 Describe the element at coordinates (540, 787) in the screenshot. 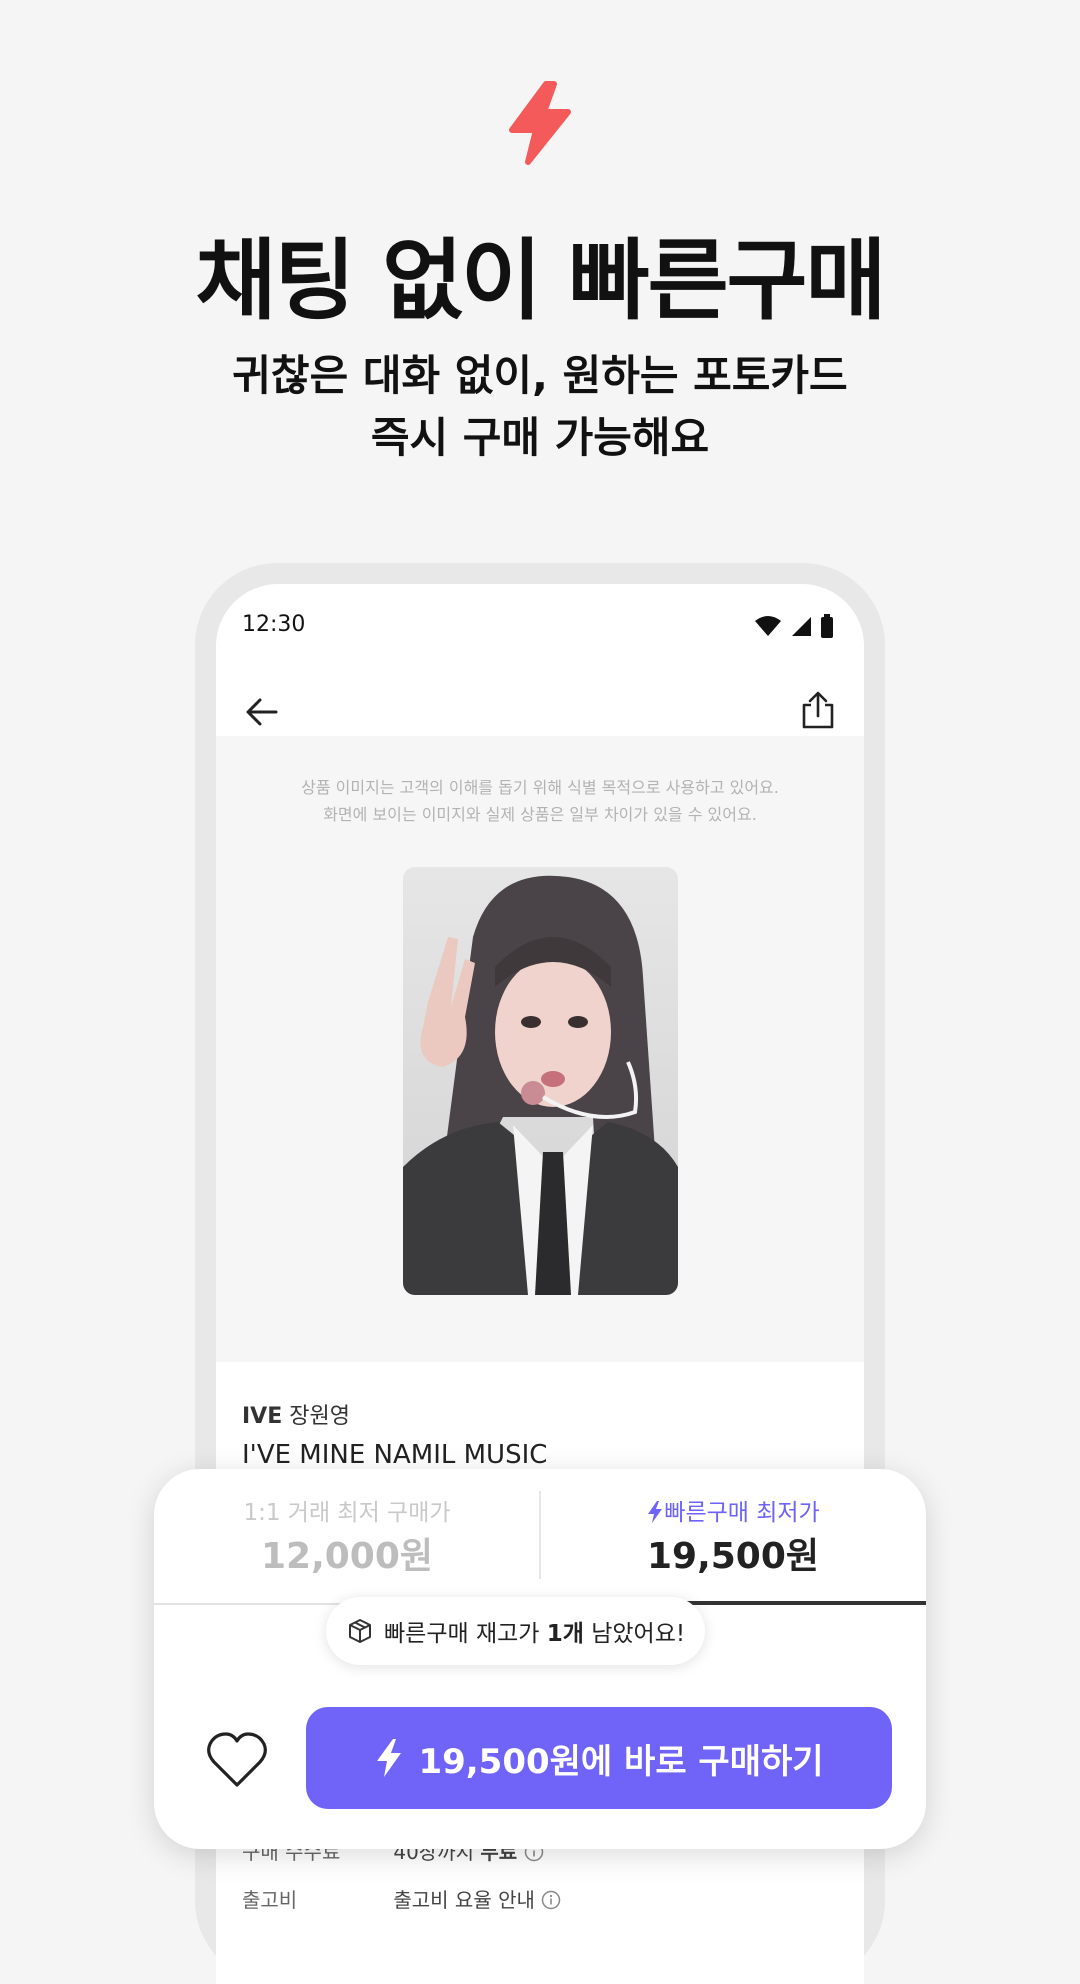

I see `disclaimer-line-1: 상품 이미지는 고객의 이해를 돕기 위해 식별 목적으로 사용하고 있어요.` at that location.